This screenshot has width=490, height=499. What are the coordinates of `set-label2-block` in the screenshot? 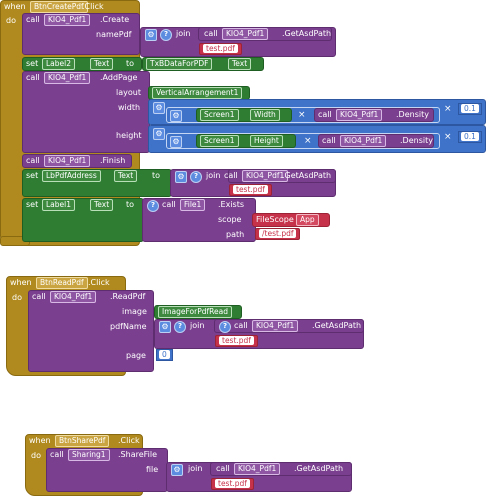 It's located at (82, 64).